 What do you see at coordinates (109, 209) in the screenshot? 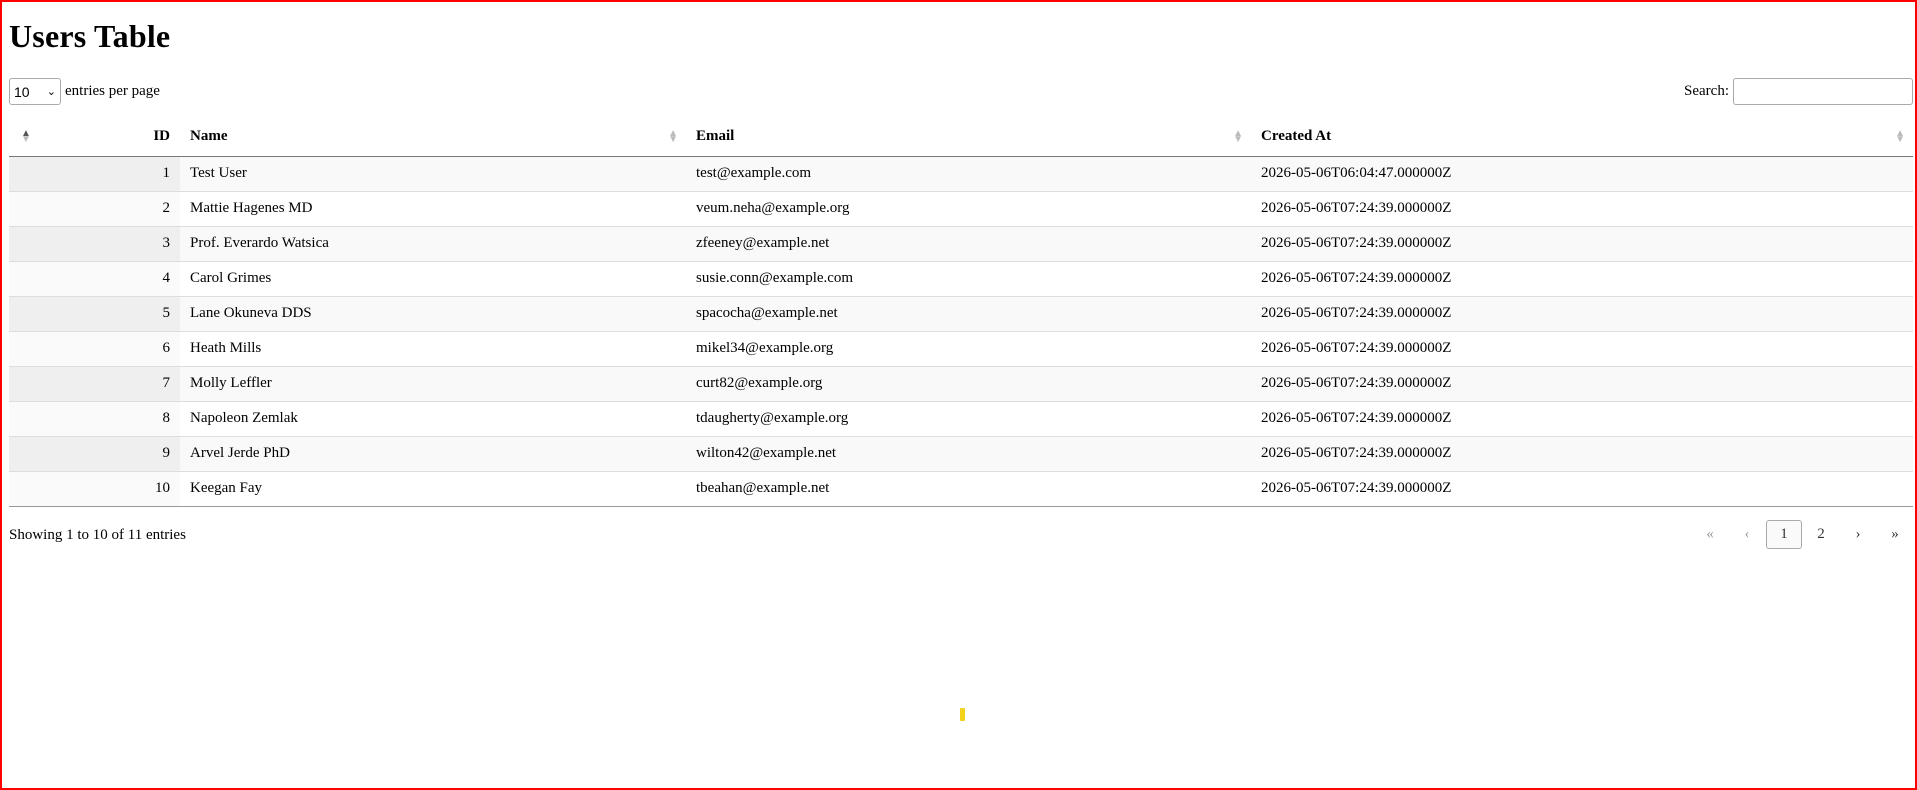
I see `cell-id: 2` at bounding box center [109, 209].